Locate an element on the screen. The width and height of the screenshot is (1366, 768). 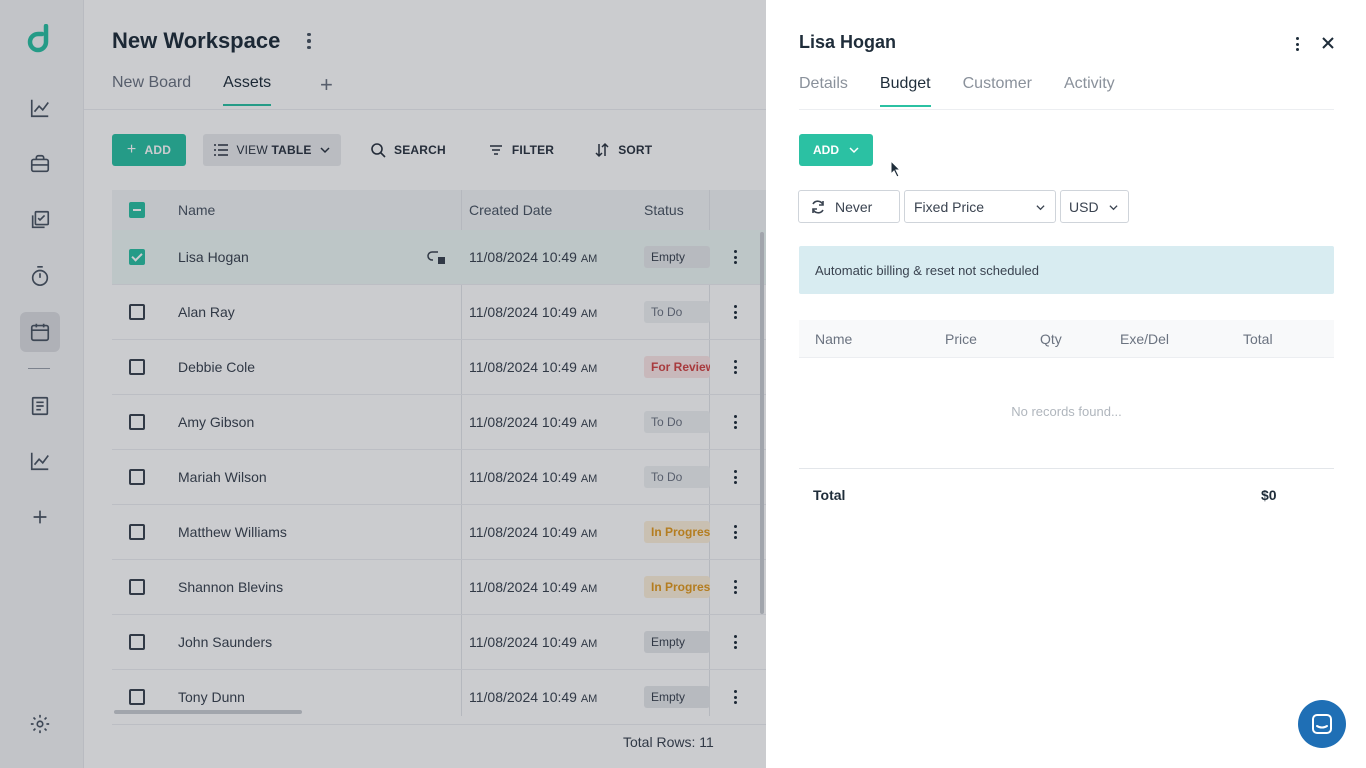
row-name: Lisa Hogan is located at coordinates (213, 257).